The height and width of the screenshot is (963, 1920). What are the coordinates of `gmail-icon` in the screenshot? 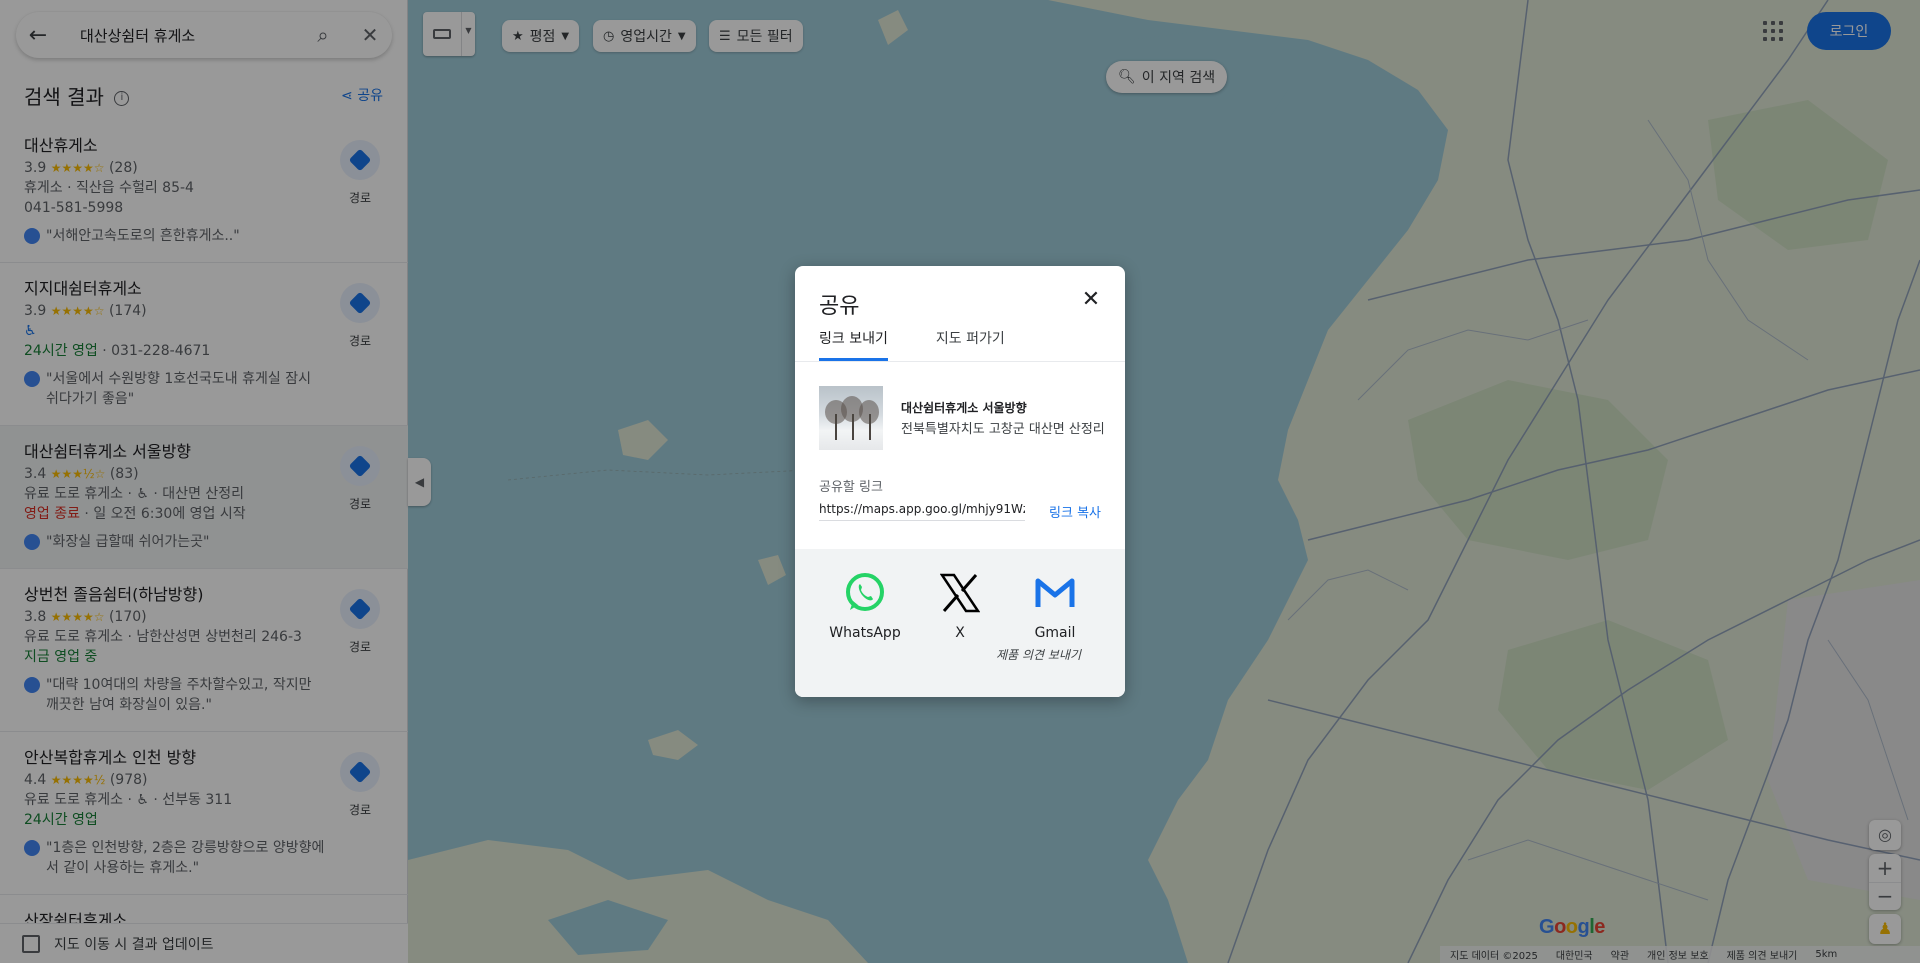 It's located at (1055, 593).